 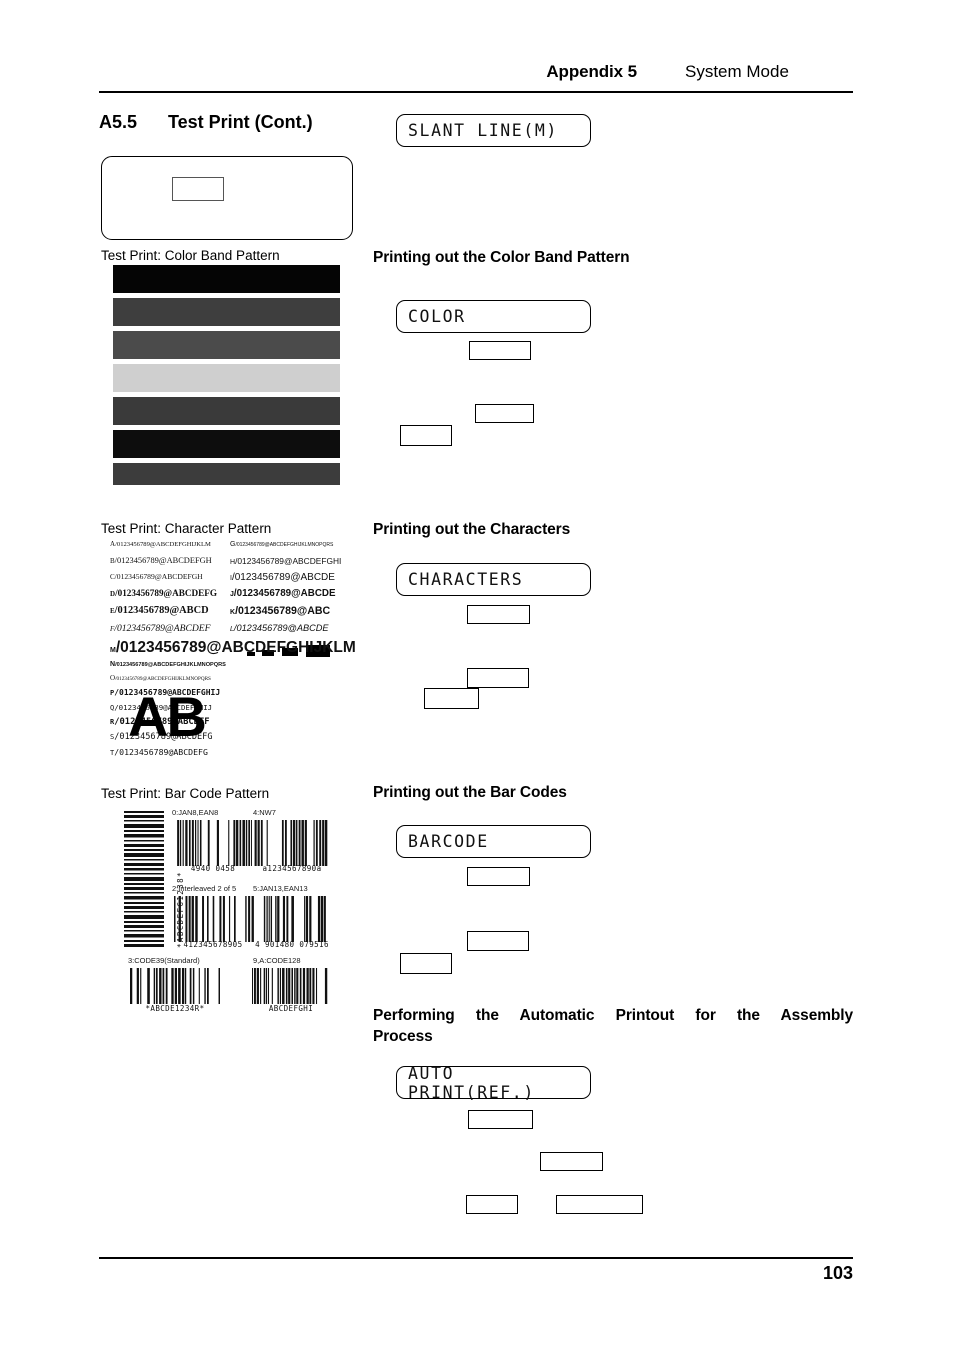 What do you see at coordinates (837, 1273) in the screenshot?
I see `page-number: 103` at bounding box center [837, 1273].